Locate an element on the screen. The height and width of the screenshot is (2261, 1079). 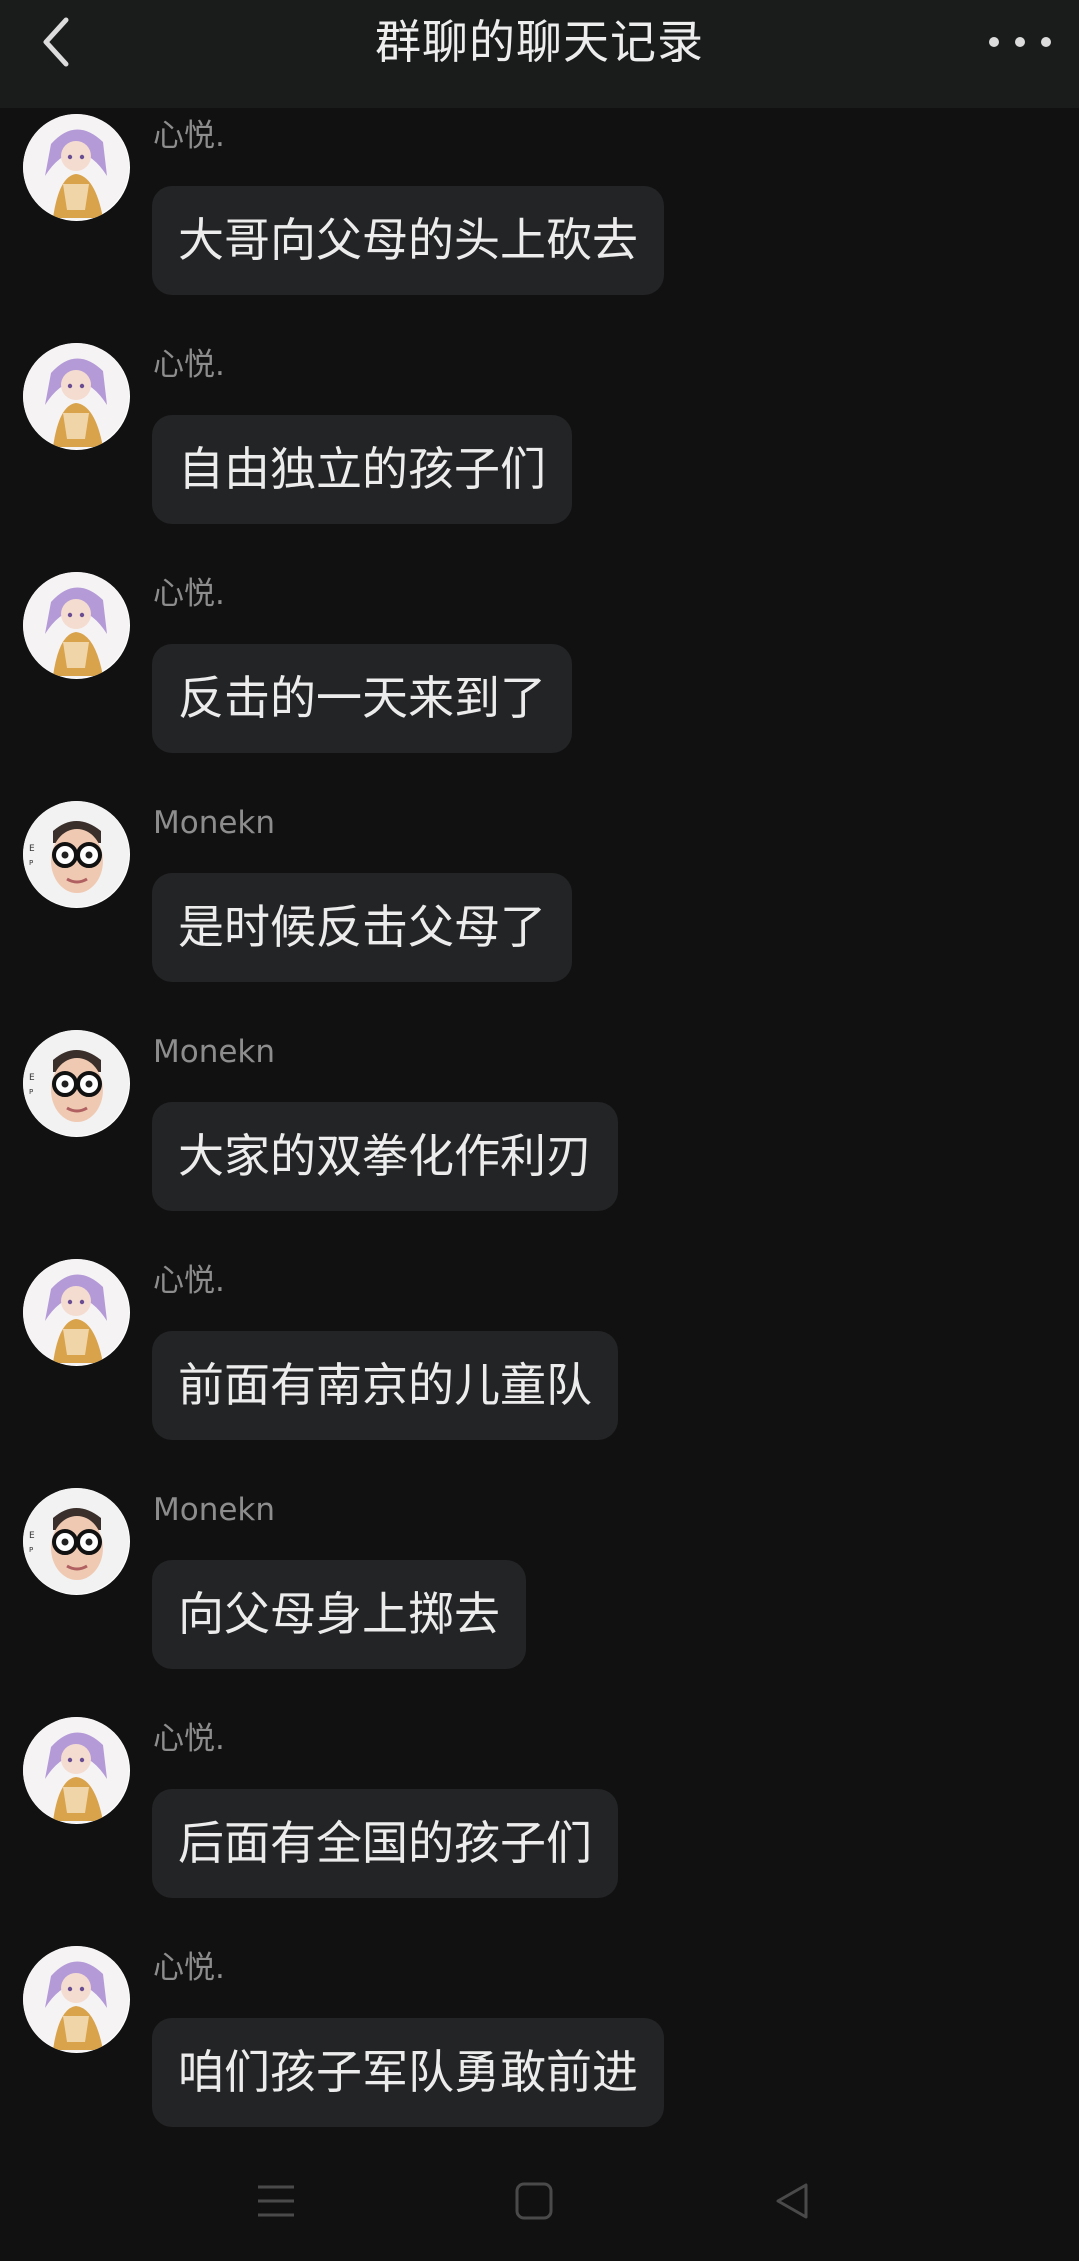
message-bubble: 大哥向父母的头上砍去 is located at coordinates (408, 240).